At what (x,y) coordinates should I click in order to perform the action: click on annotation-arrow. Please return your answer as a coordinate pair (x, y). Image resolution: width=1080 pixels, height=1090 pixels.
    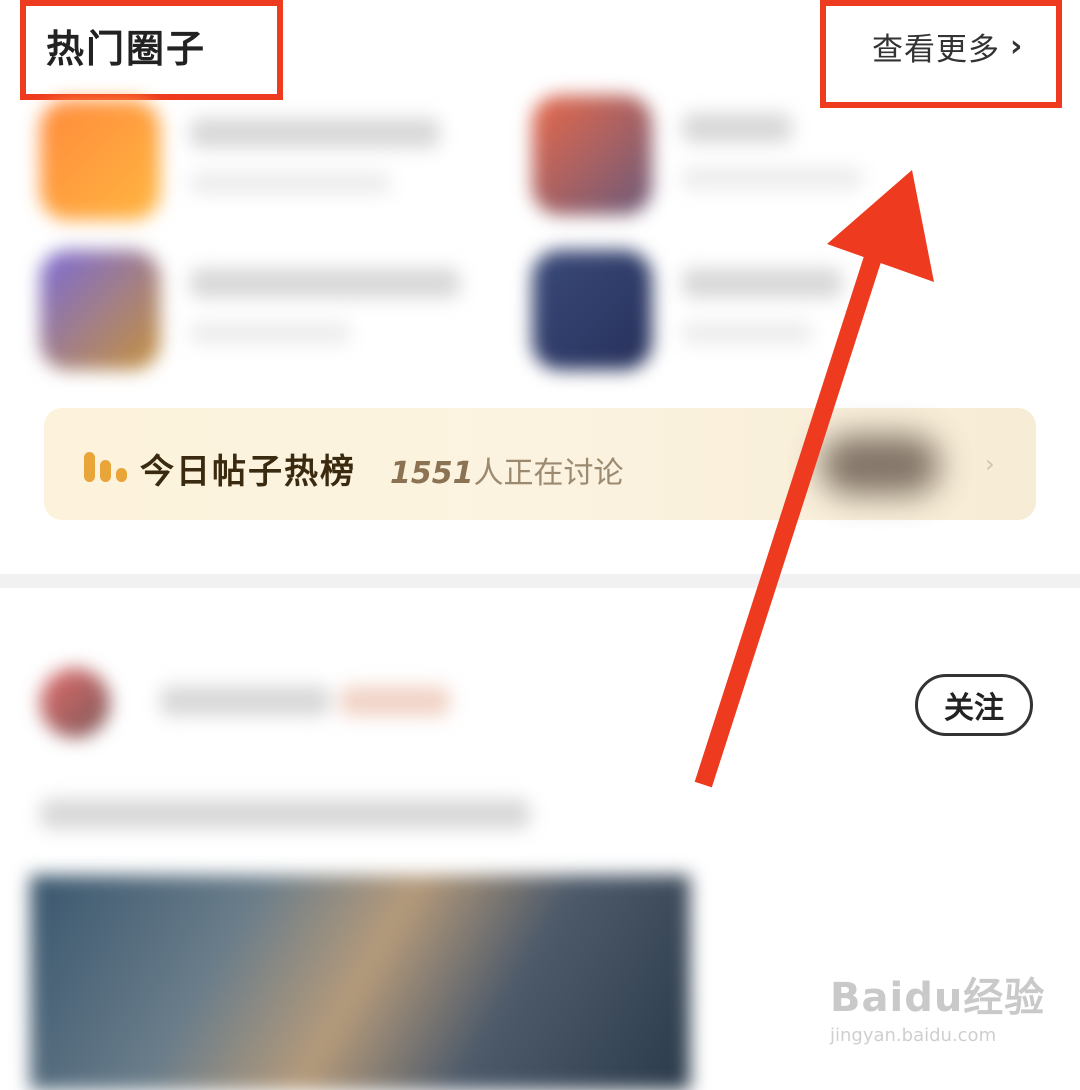
    Looking at the image, I should click on (814, 479).